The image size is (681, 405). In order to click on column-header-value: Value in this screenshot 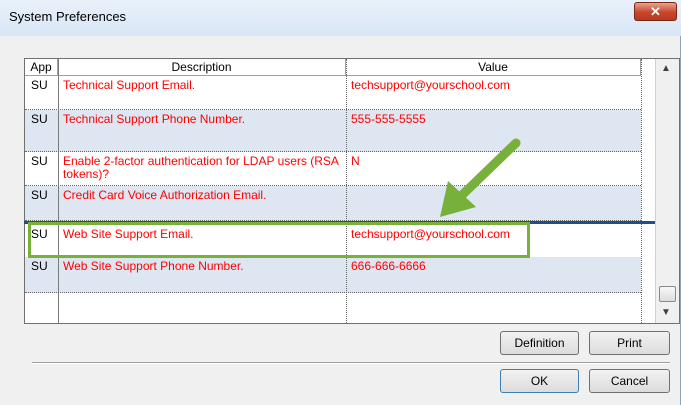, I will do `click(493, 67)`.